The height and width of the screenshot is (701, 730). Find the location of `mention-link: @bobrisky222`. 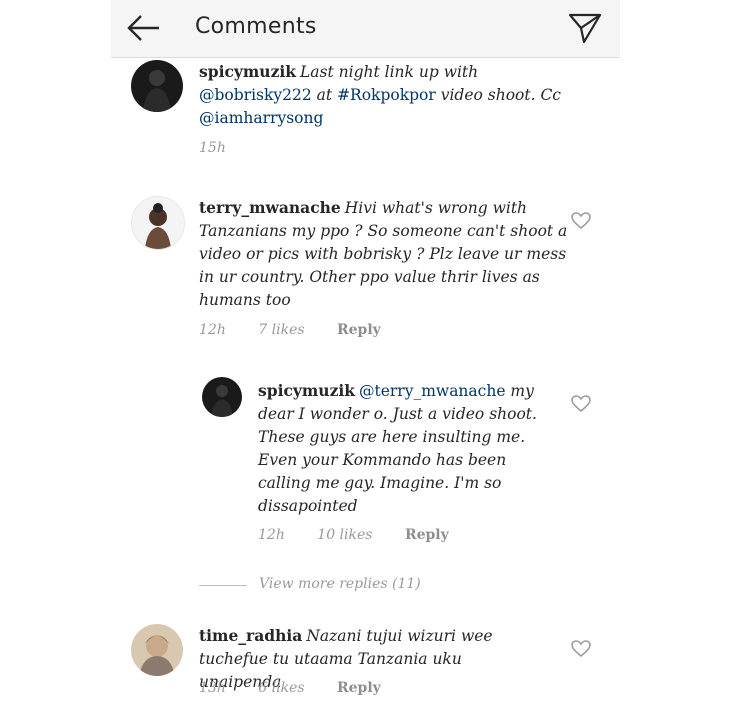

mention-link: @bobrisky222 is located at coordinates (255, 95).